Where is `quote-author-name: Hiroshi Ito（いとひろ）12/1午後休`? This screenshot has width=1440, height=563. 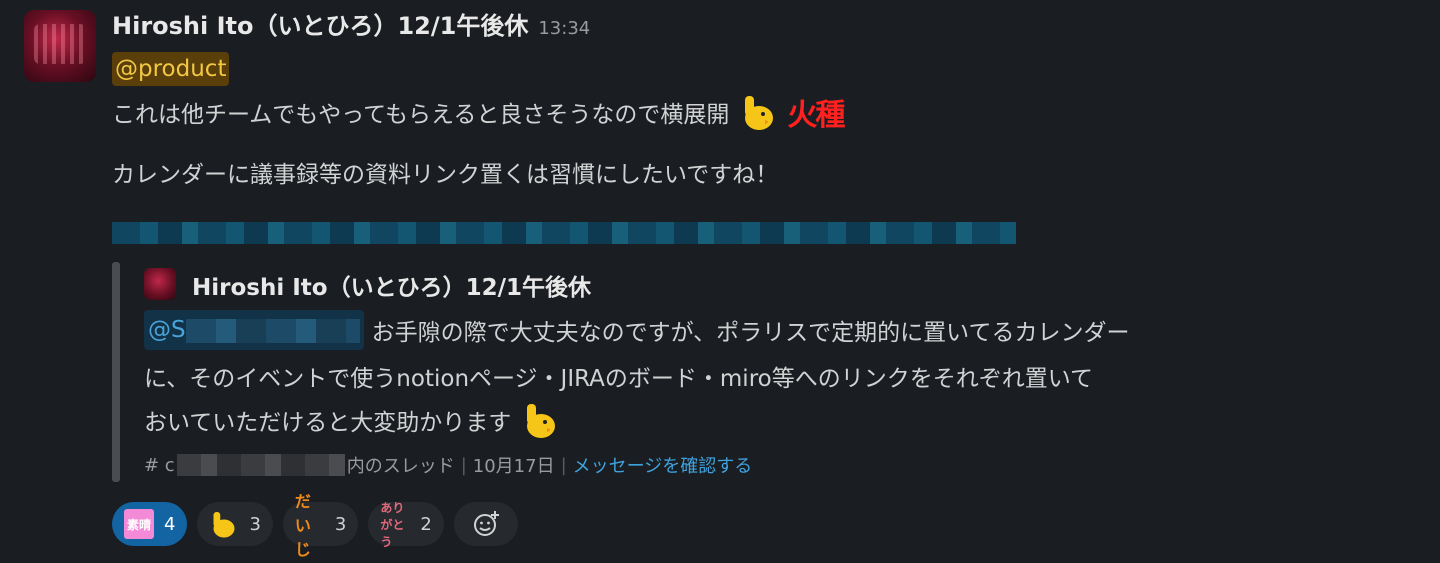 quote-author-name: Hiroshi Ito（いとひろ）12/1午後休 is located at coordinates (391, 285).